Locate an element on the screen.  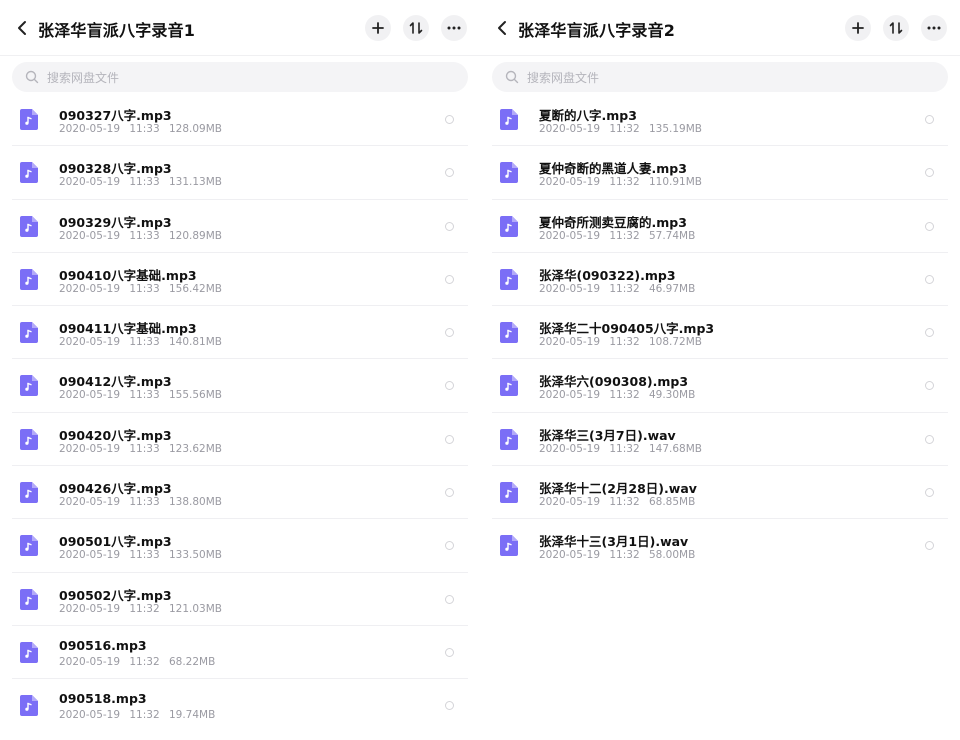
file-size: 68.22MB is located at coordinates (192, 661).